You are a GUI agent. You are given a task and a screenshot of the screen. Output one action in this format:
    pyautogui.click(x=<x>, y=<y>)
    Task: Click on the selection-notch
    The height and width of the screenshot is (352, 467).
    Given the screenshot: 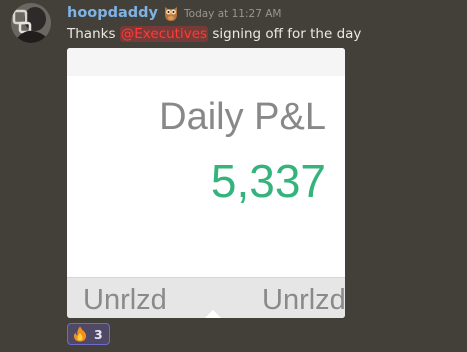 What is the action you would take?
    pyautogui.click(x=213, y=314)
    